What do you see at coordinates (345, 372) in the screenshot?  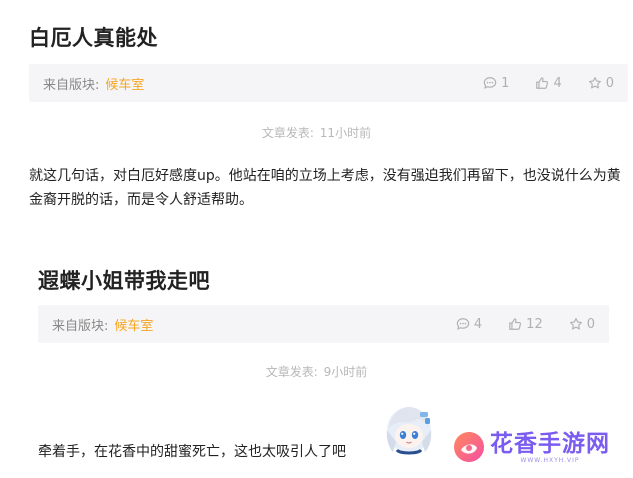 I see `time-value: 9小时前` at bounding box center [345, 372].